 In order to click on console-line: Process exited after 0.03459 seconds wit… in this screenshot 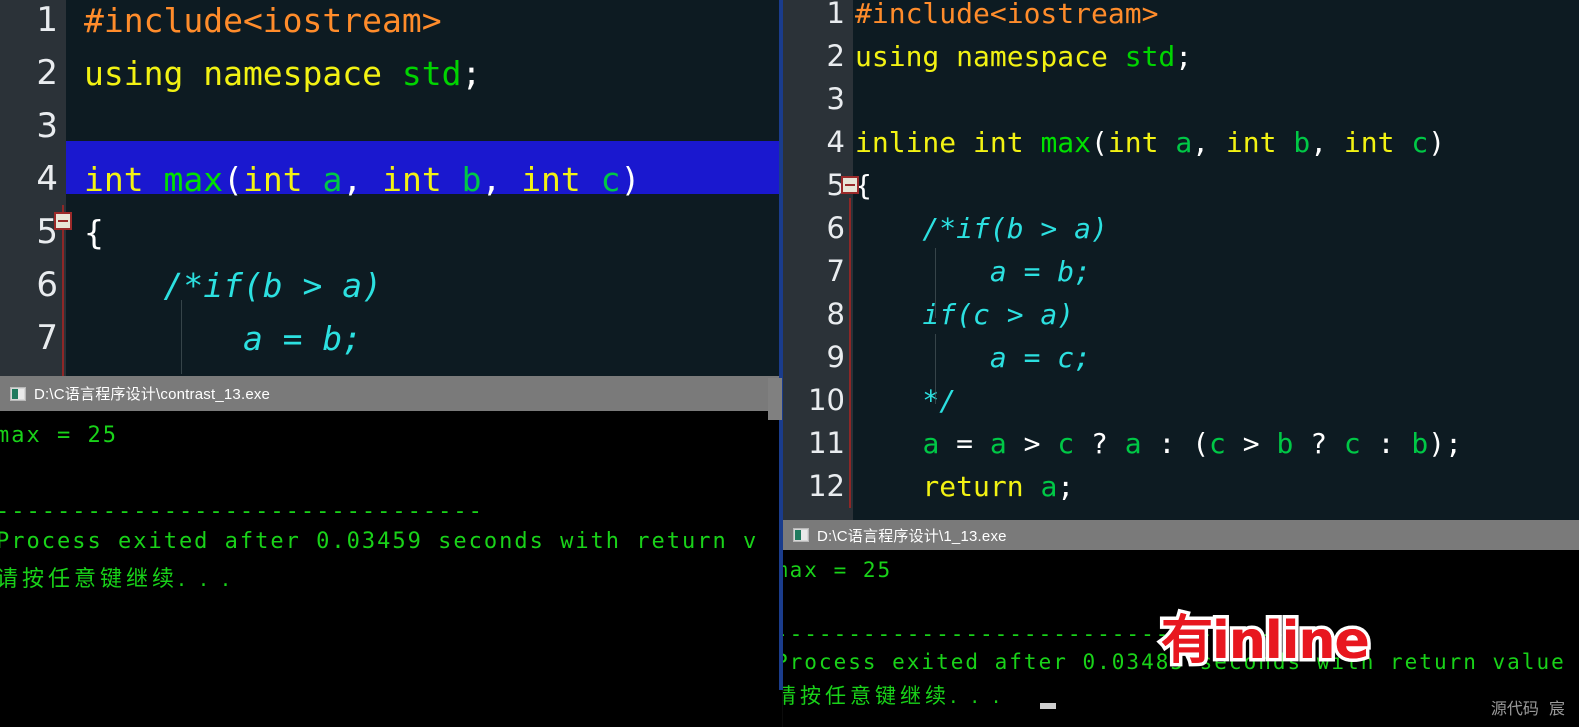, I will do `click(379, 541)`.